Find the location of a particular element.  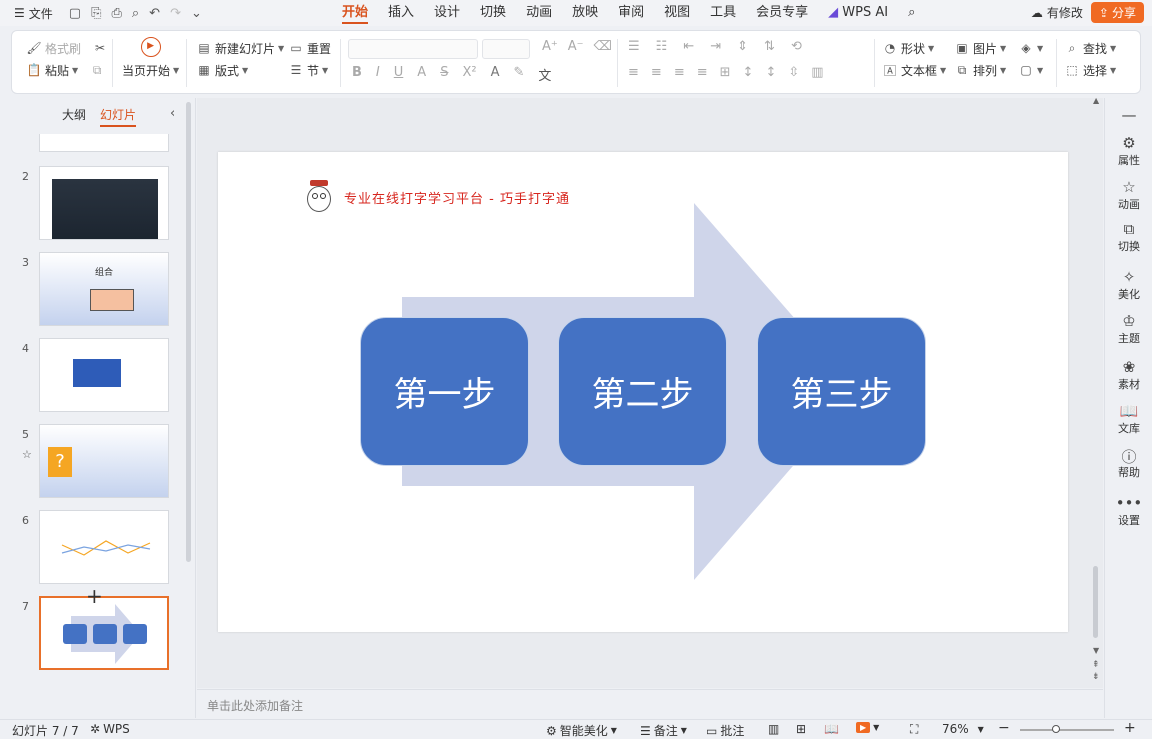

section-button: ☰ 节 ▼ is located at coordinates (309, 70).